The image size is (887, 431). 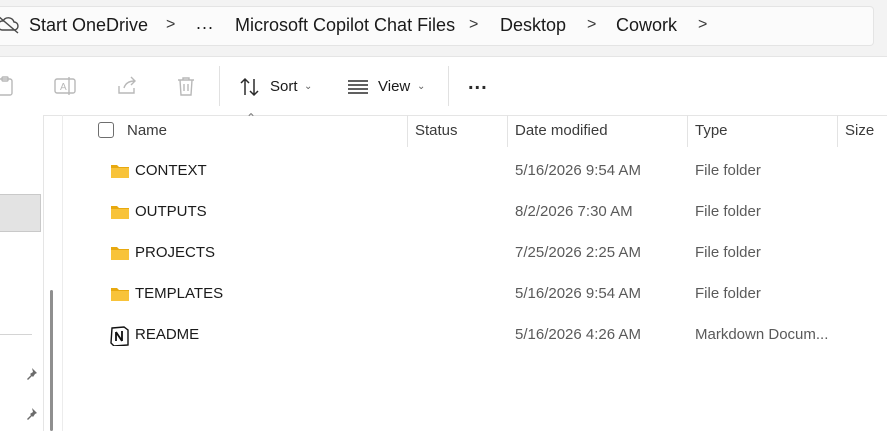 I want to click on nav-item-selected, so click(x=20, y=213).